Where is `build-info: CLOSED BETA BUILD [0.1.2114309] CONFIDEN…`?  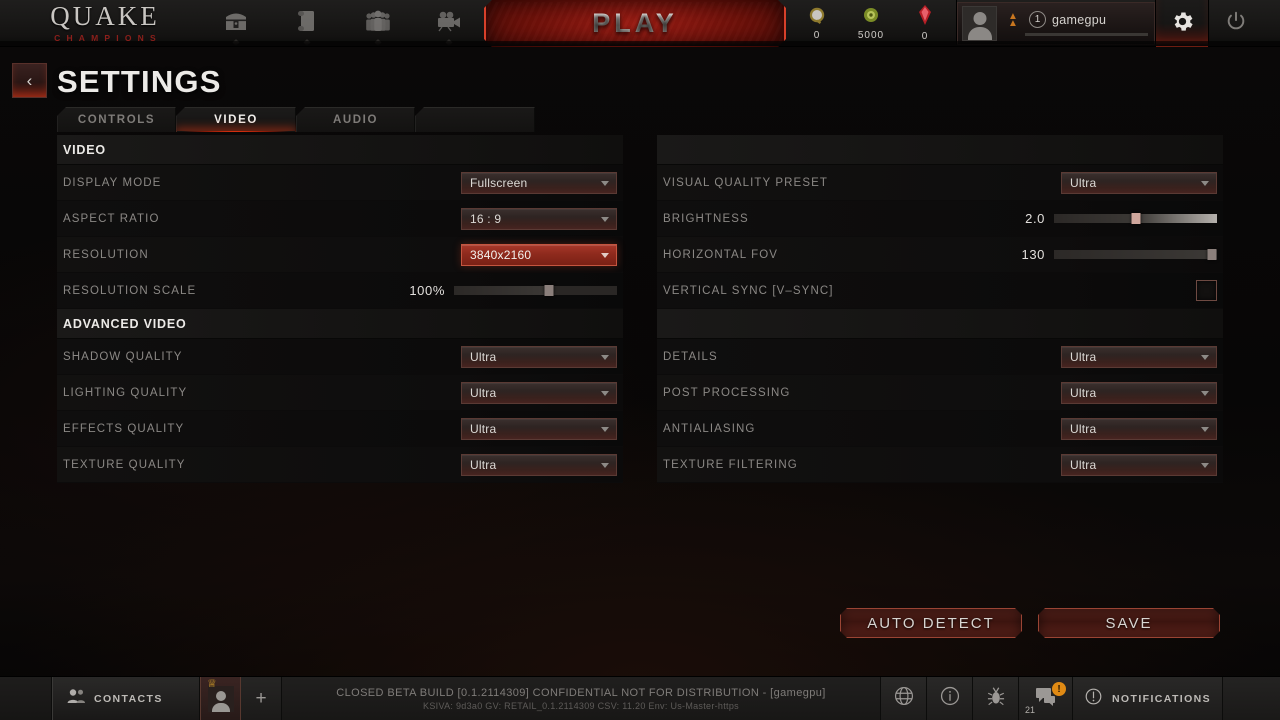
build-info: CLOSED BETA BUILD [0.1.2114309] CONFIDEN… is located at coordinates (581, 698).